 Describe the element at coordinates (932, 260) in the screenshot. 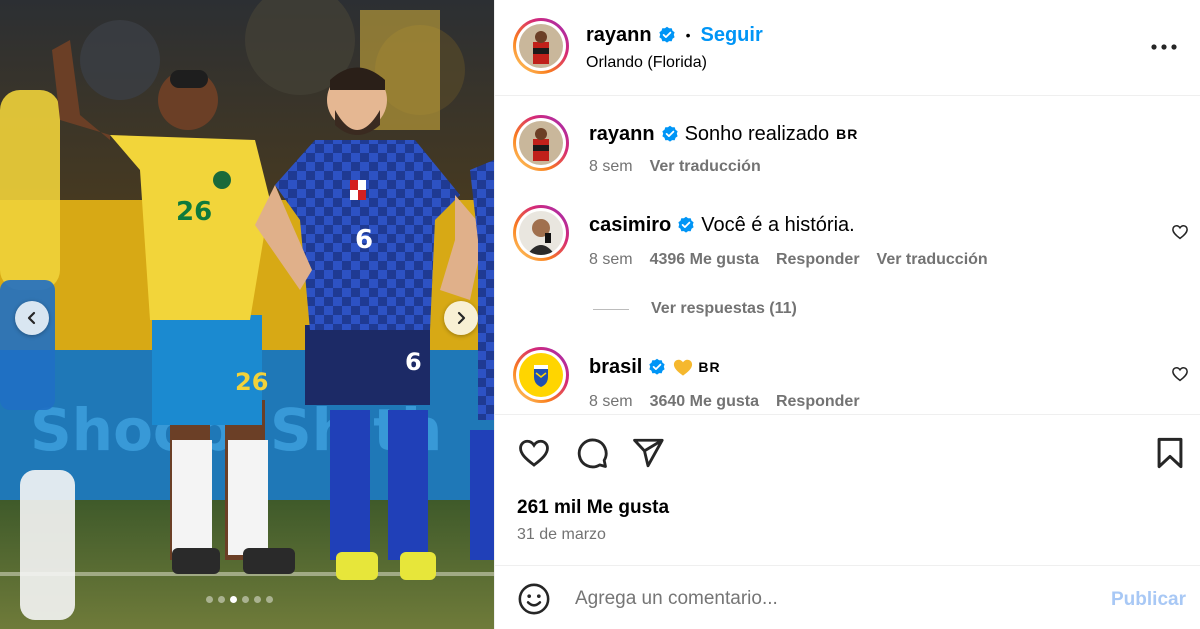

I see `comment-translate-link: Ver traducción` at that location.